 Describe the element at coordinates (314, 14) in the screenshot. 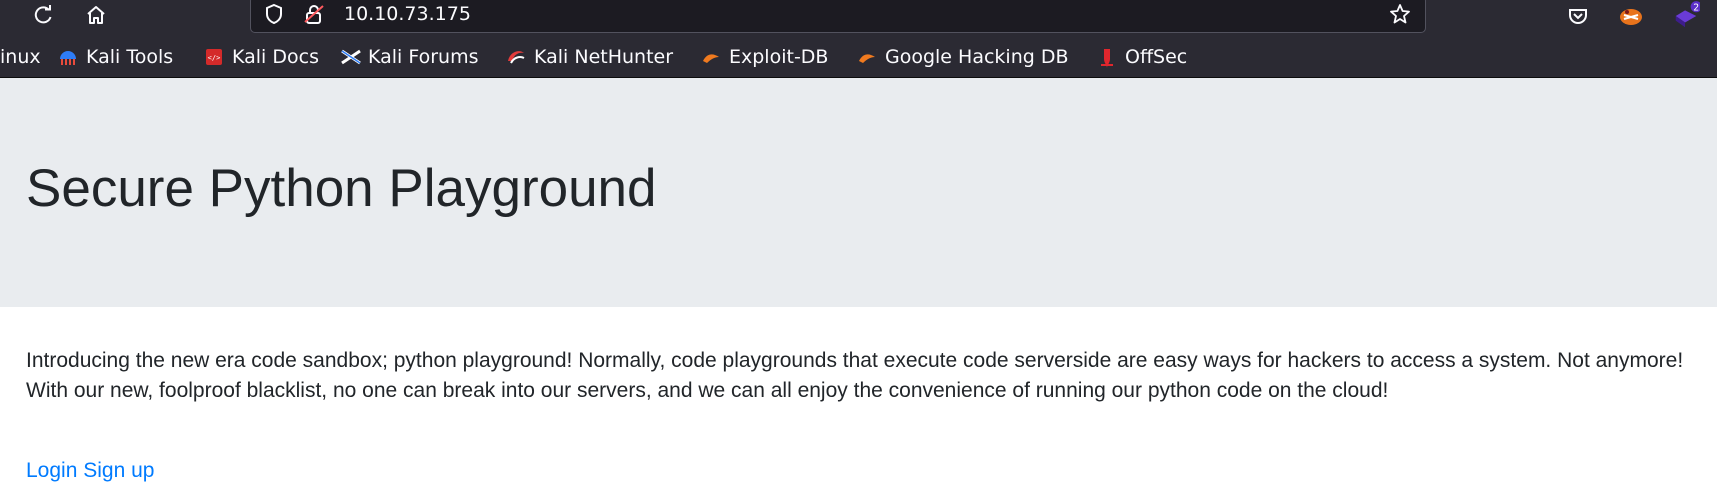

I see `insecure-lock-icon` at that location.